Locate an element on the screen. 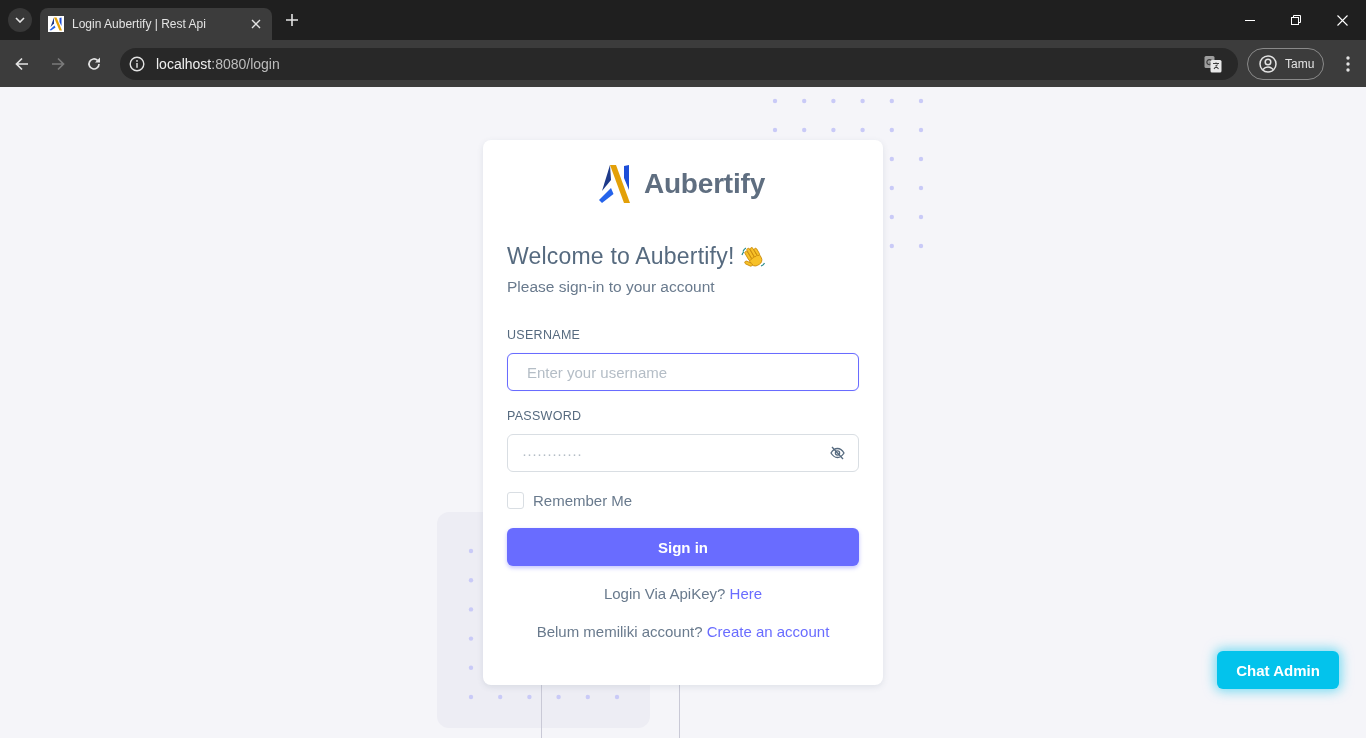 The height and width of the screenshot is (738, 1366). minimize-icon is located at coordinates (1250, 20).